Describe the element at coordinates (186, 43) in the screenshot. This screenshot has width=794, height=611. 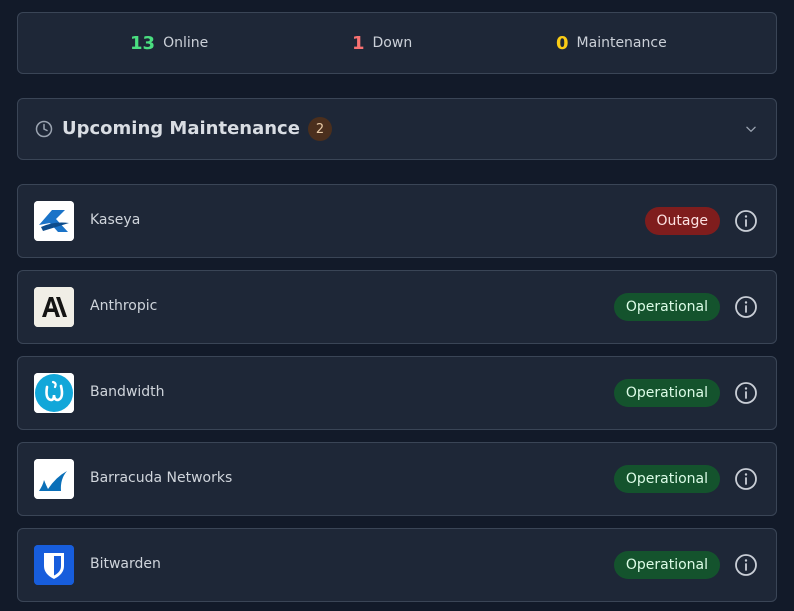
I see `online-label: Online` at that location.